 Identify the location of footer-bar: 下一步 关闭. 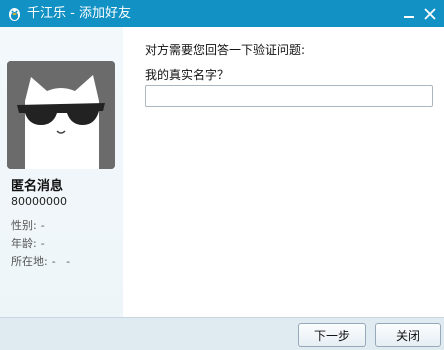
(222, 333).